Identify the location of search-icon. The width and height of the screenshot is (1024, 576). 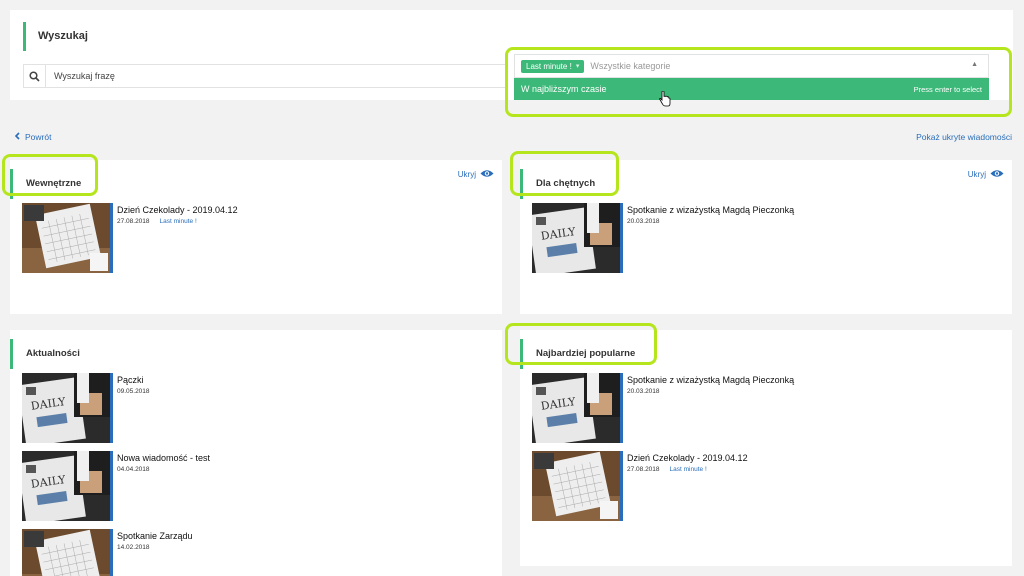
(35, 76).